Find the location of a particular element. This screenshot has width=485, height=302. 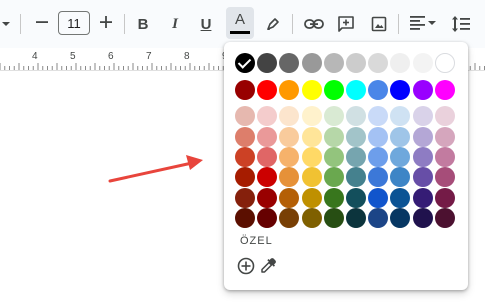

custom-color-label: ÖZEL is located at coordinates (256, 241).